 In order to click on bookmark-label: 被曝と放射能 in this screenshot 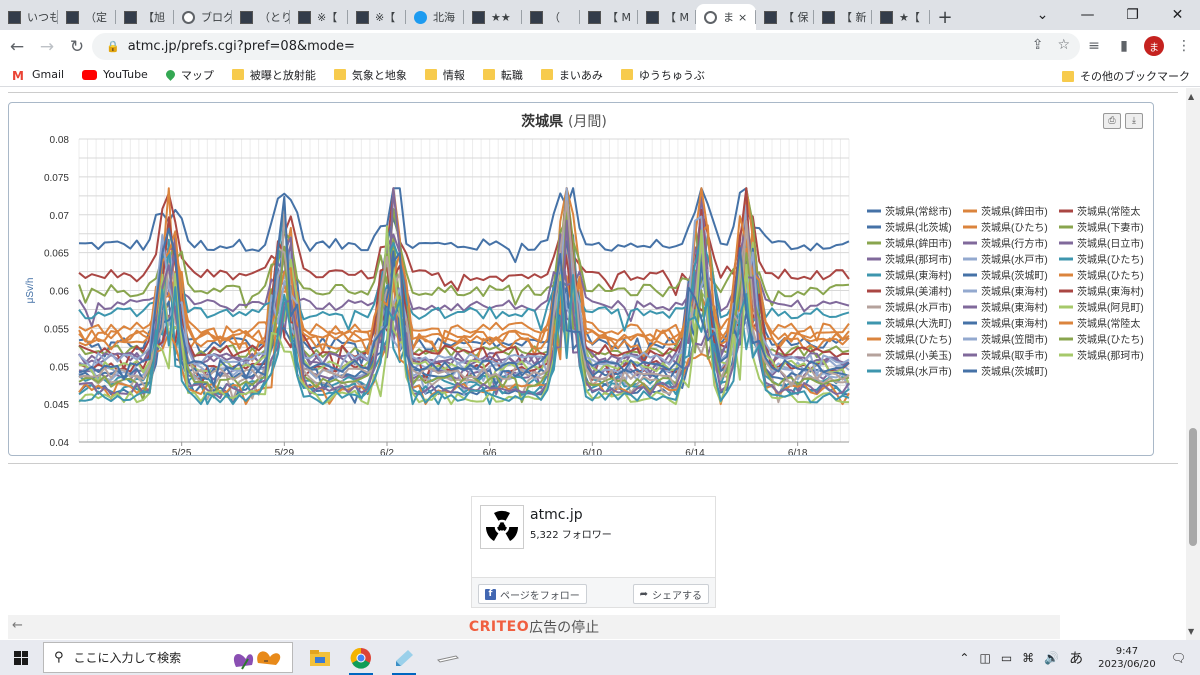, I will do `click(282, 75)`.